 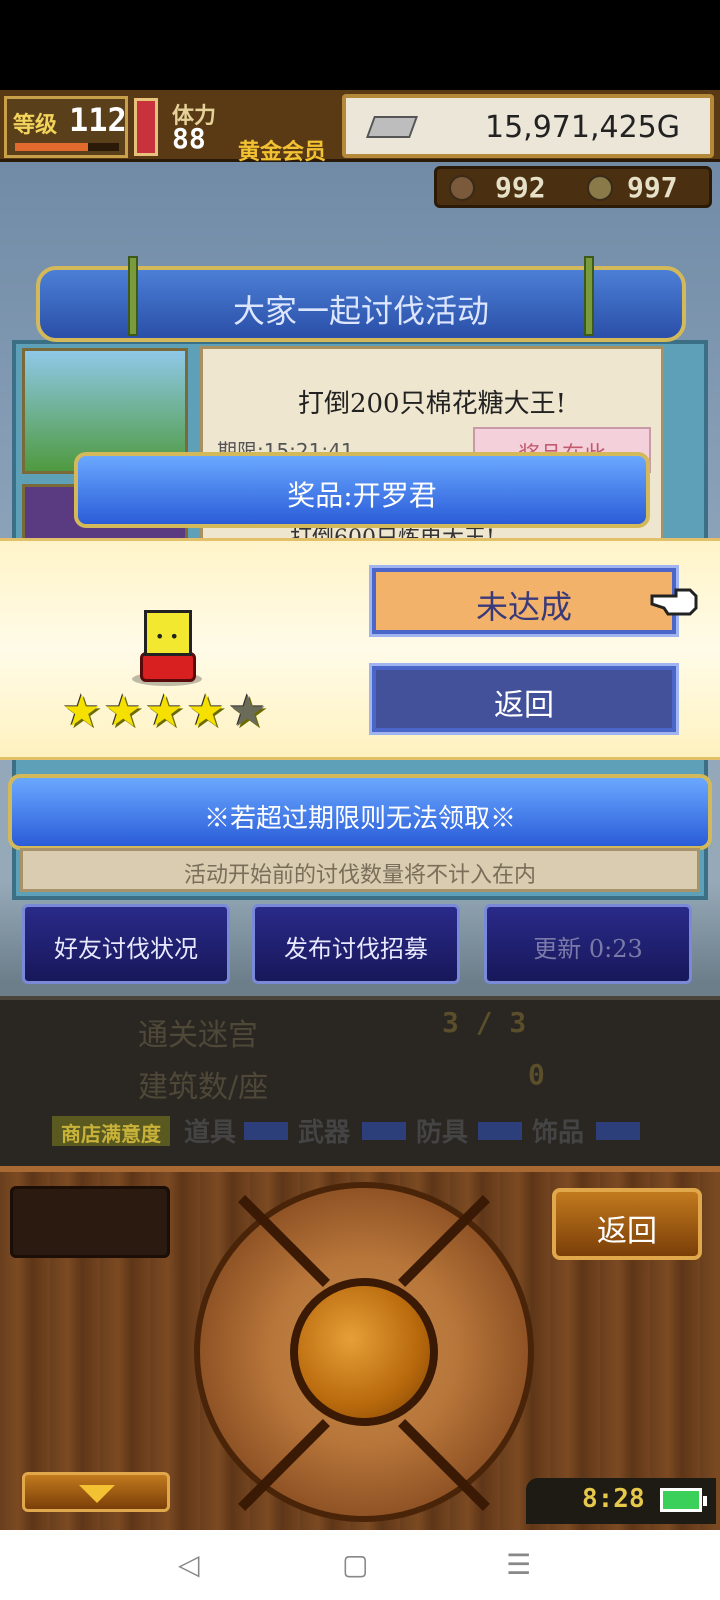 I want to click on prize-banner: 奖品:开罗君, so click(x=362, y=490).